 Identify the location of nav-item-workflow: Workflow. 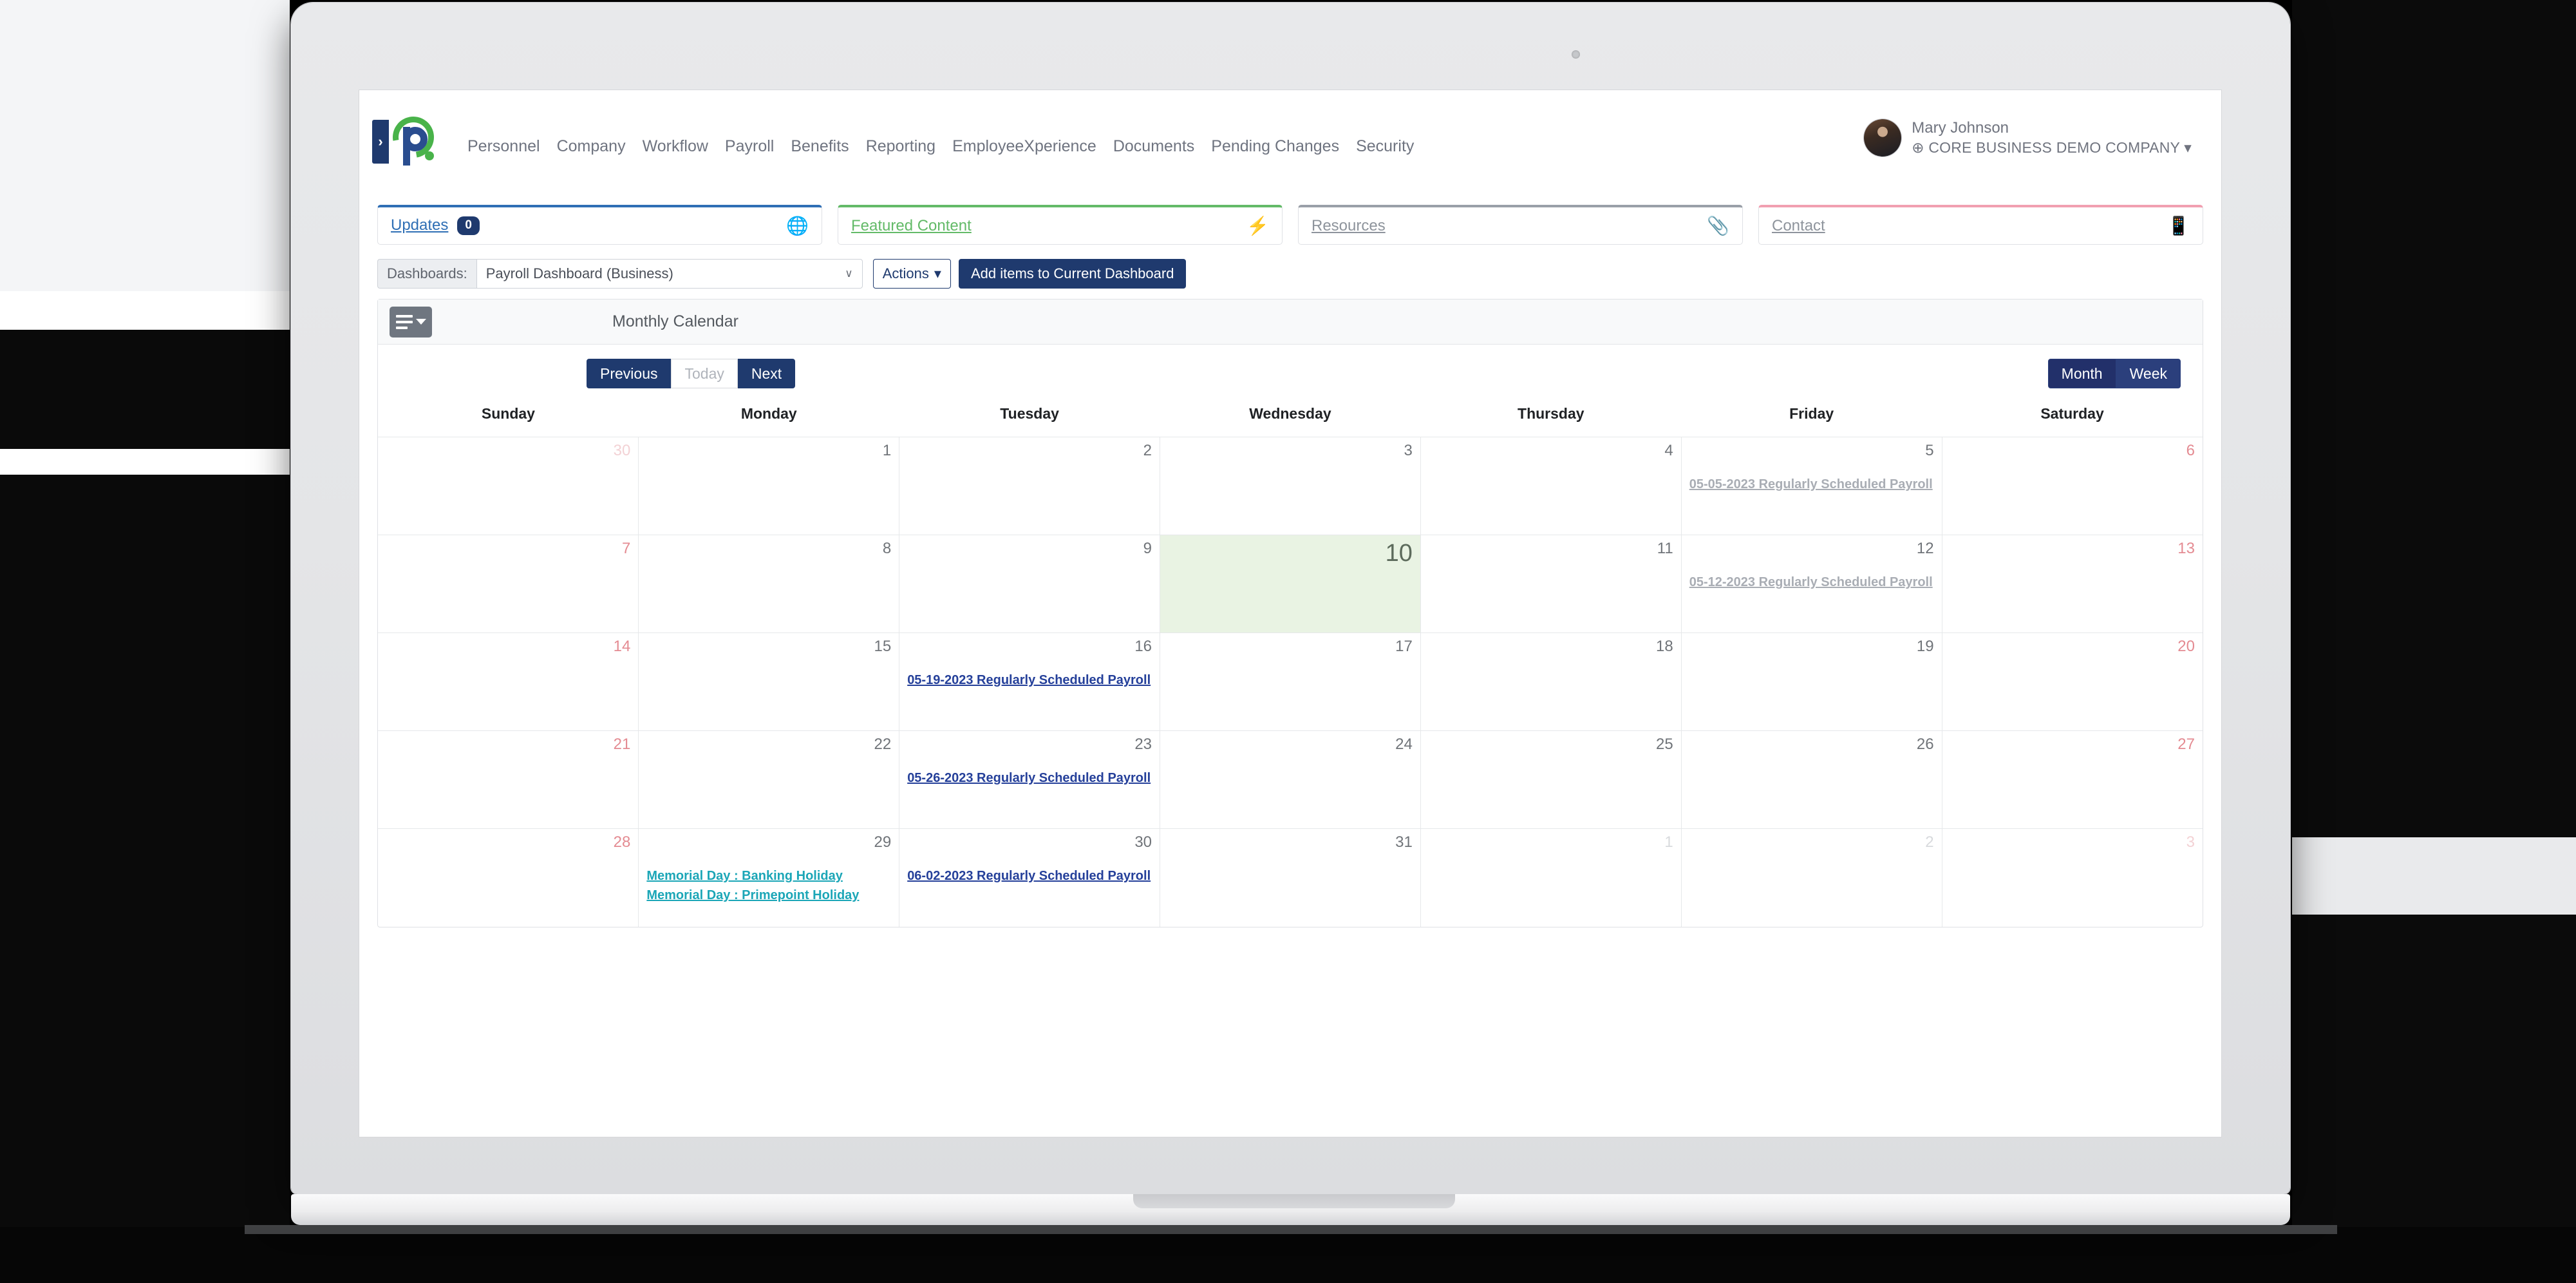
(675, 147).